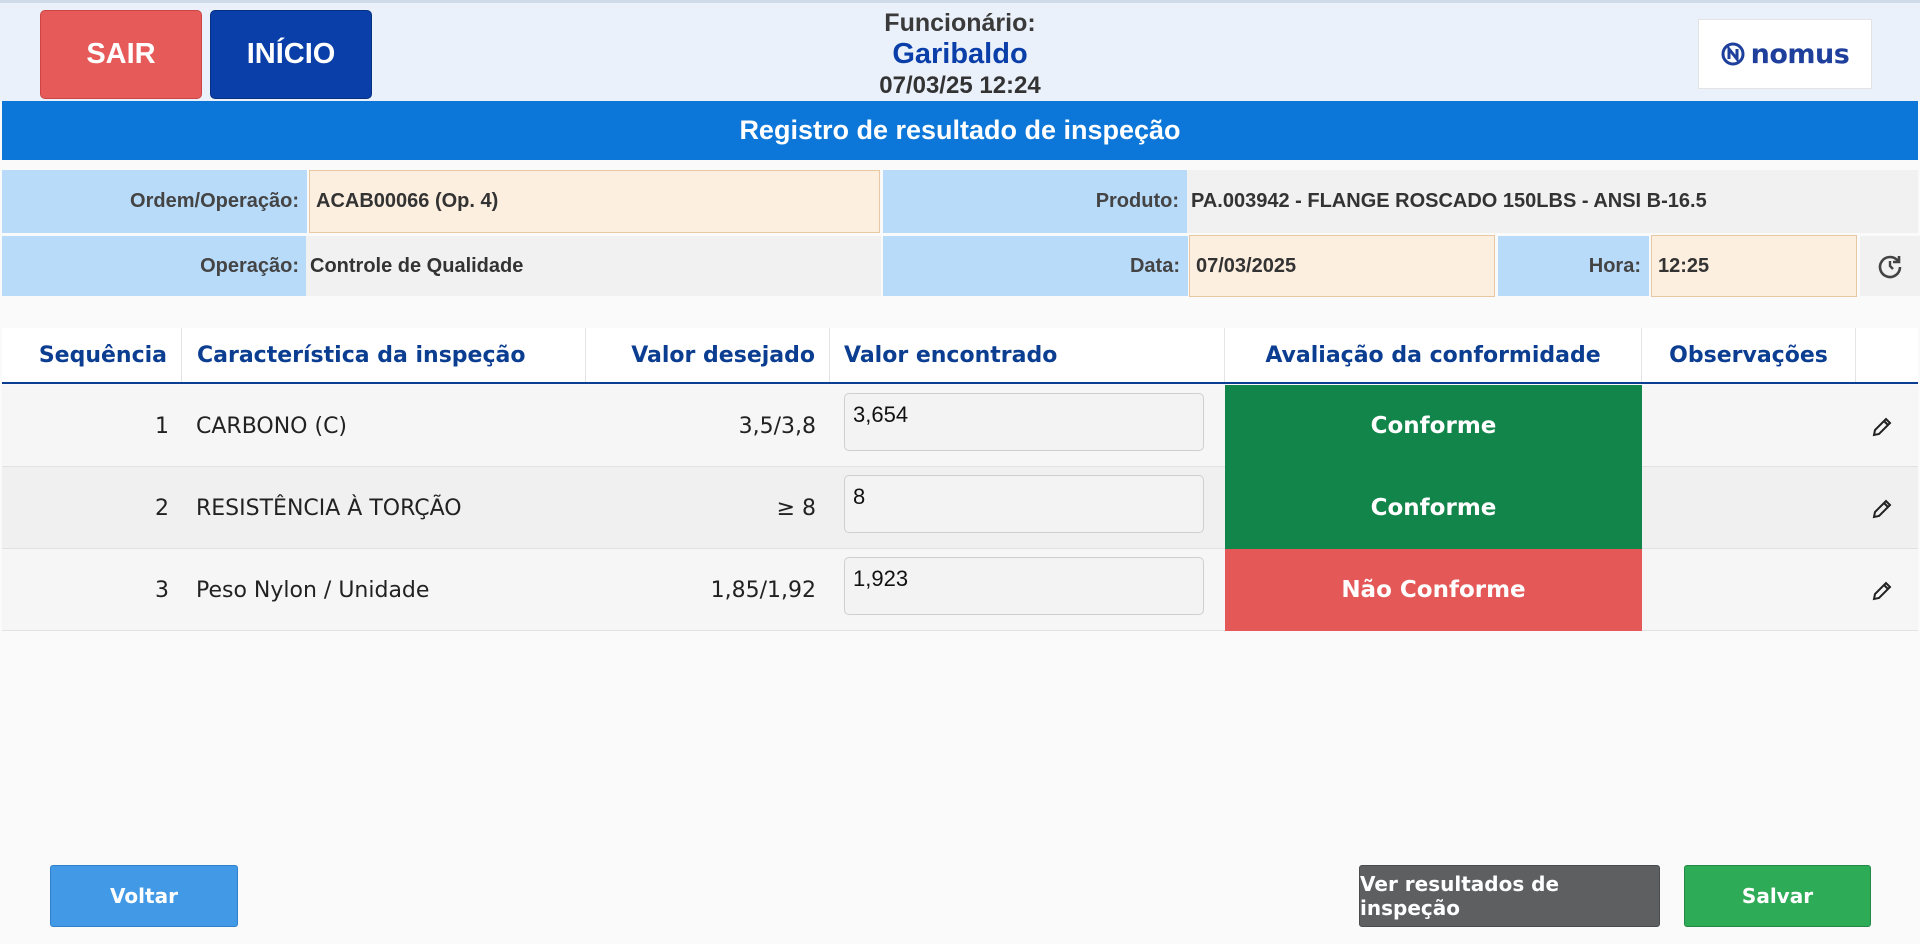 Image resolution: width=1920 pixels, height=944 pixels. What do you see at coordinates (291, 54) in the screenshot?
I see `home-button: INÍCIO` at bounding box center [291, 54].